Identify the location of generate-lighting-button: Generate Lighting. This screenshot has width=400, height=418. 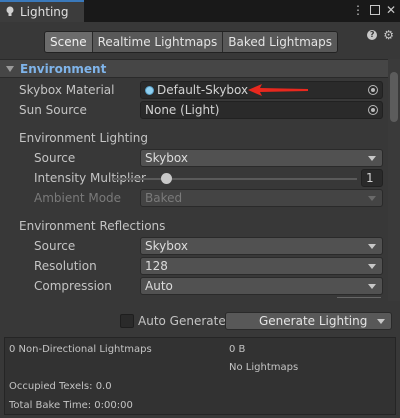
(308, 321).